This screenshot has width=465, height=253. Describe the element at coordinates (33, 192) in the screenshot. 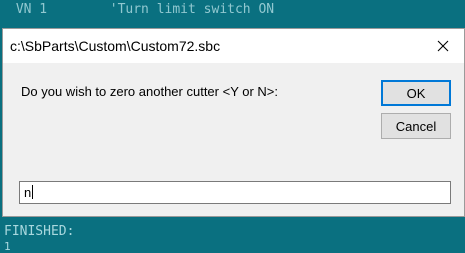

I see `text-caret` at that location.